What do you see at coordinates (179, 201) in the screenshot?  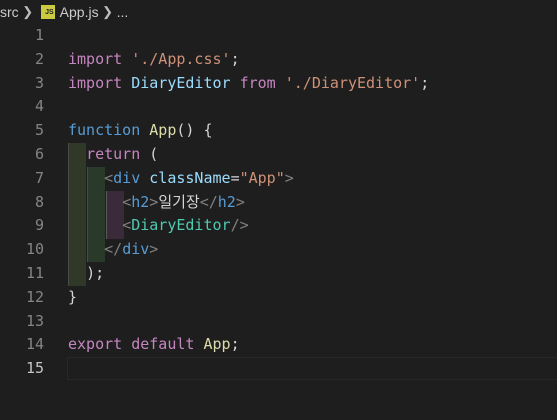 I see `jsx-text: 일기장` at bounding box center [179, 201].